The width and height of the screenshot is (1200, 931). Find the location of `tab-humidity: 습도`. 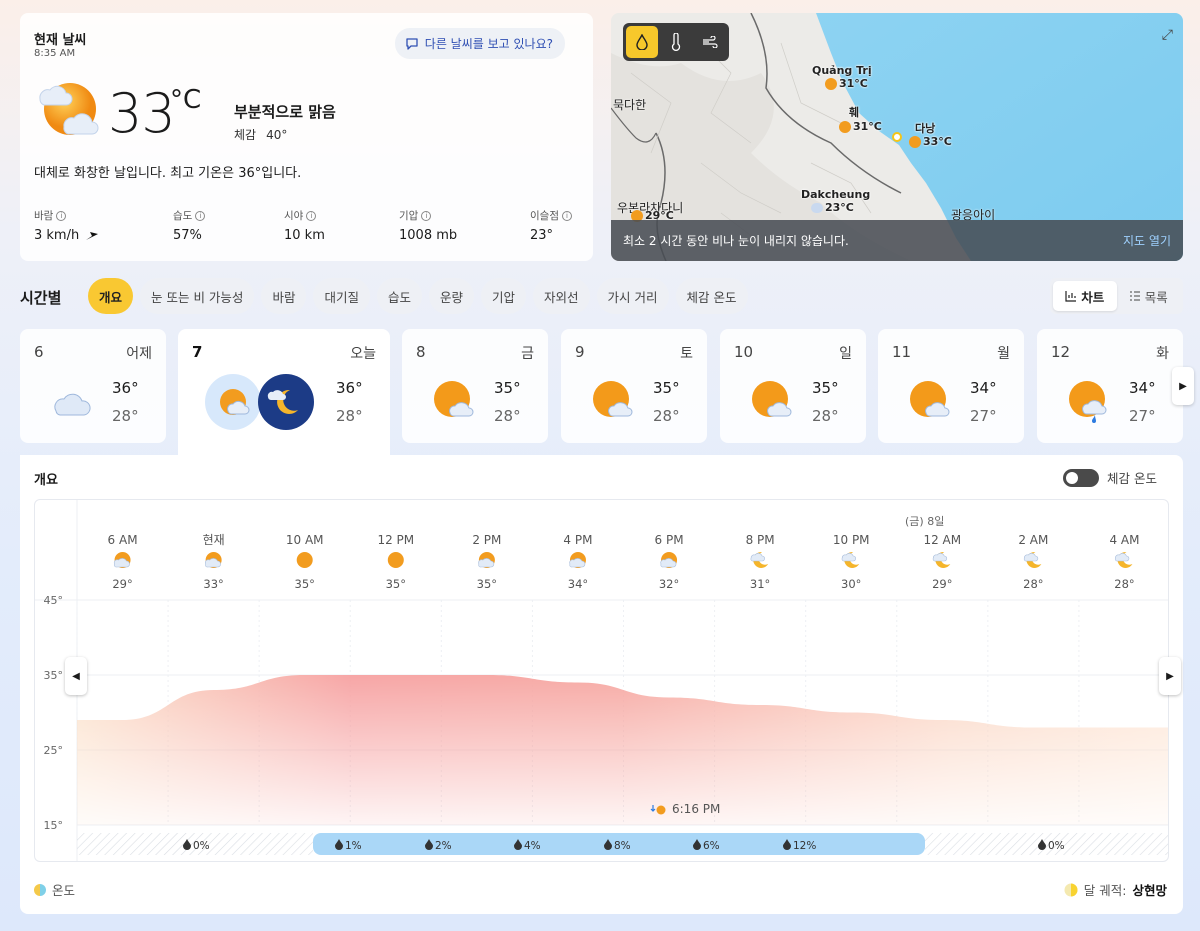

tab-humidity: 습도 is located at coordinates (399, 296).